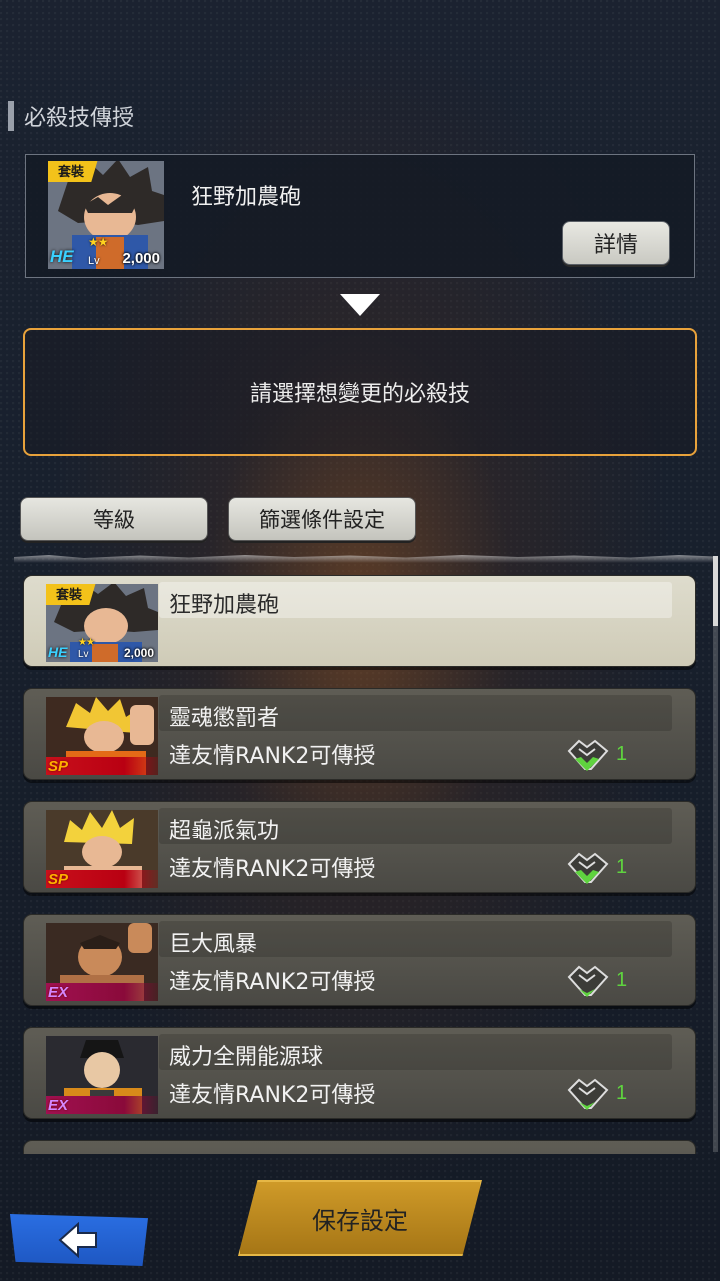  I want to click on level-sort-button: 等級, so click(114, 519).